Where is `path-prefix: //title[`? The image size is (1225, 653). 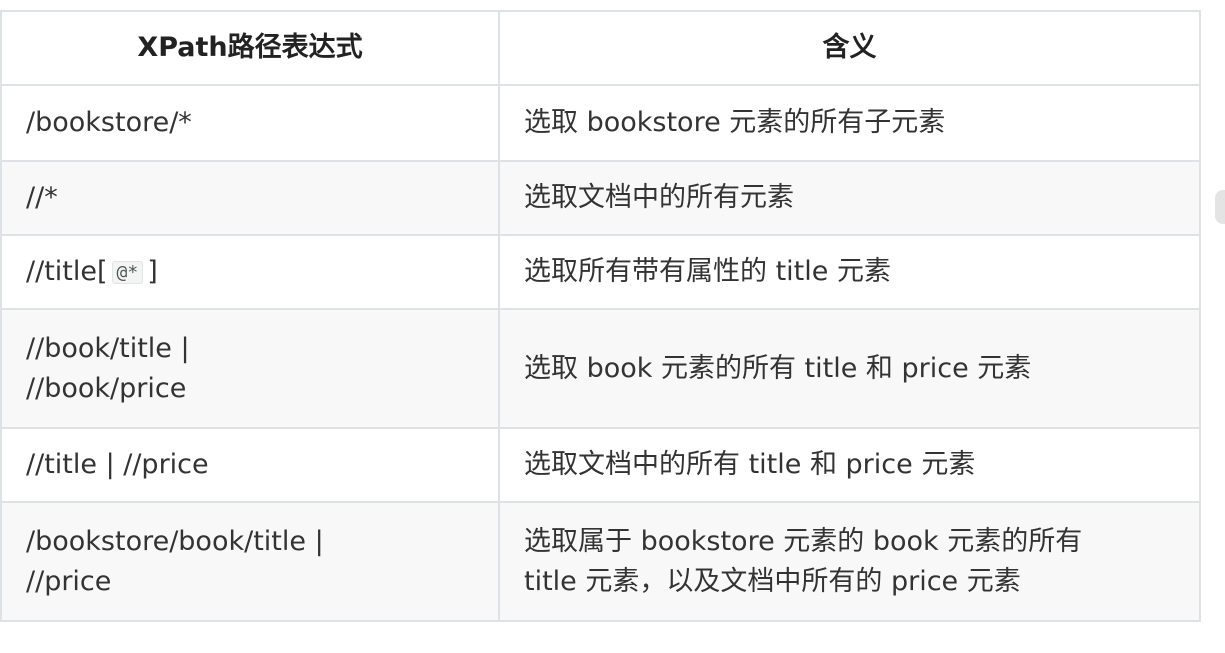
path-prefix: //title[ is located at coordinates (67, 271).